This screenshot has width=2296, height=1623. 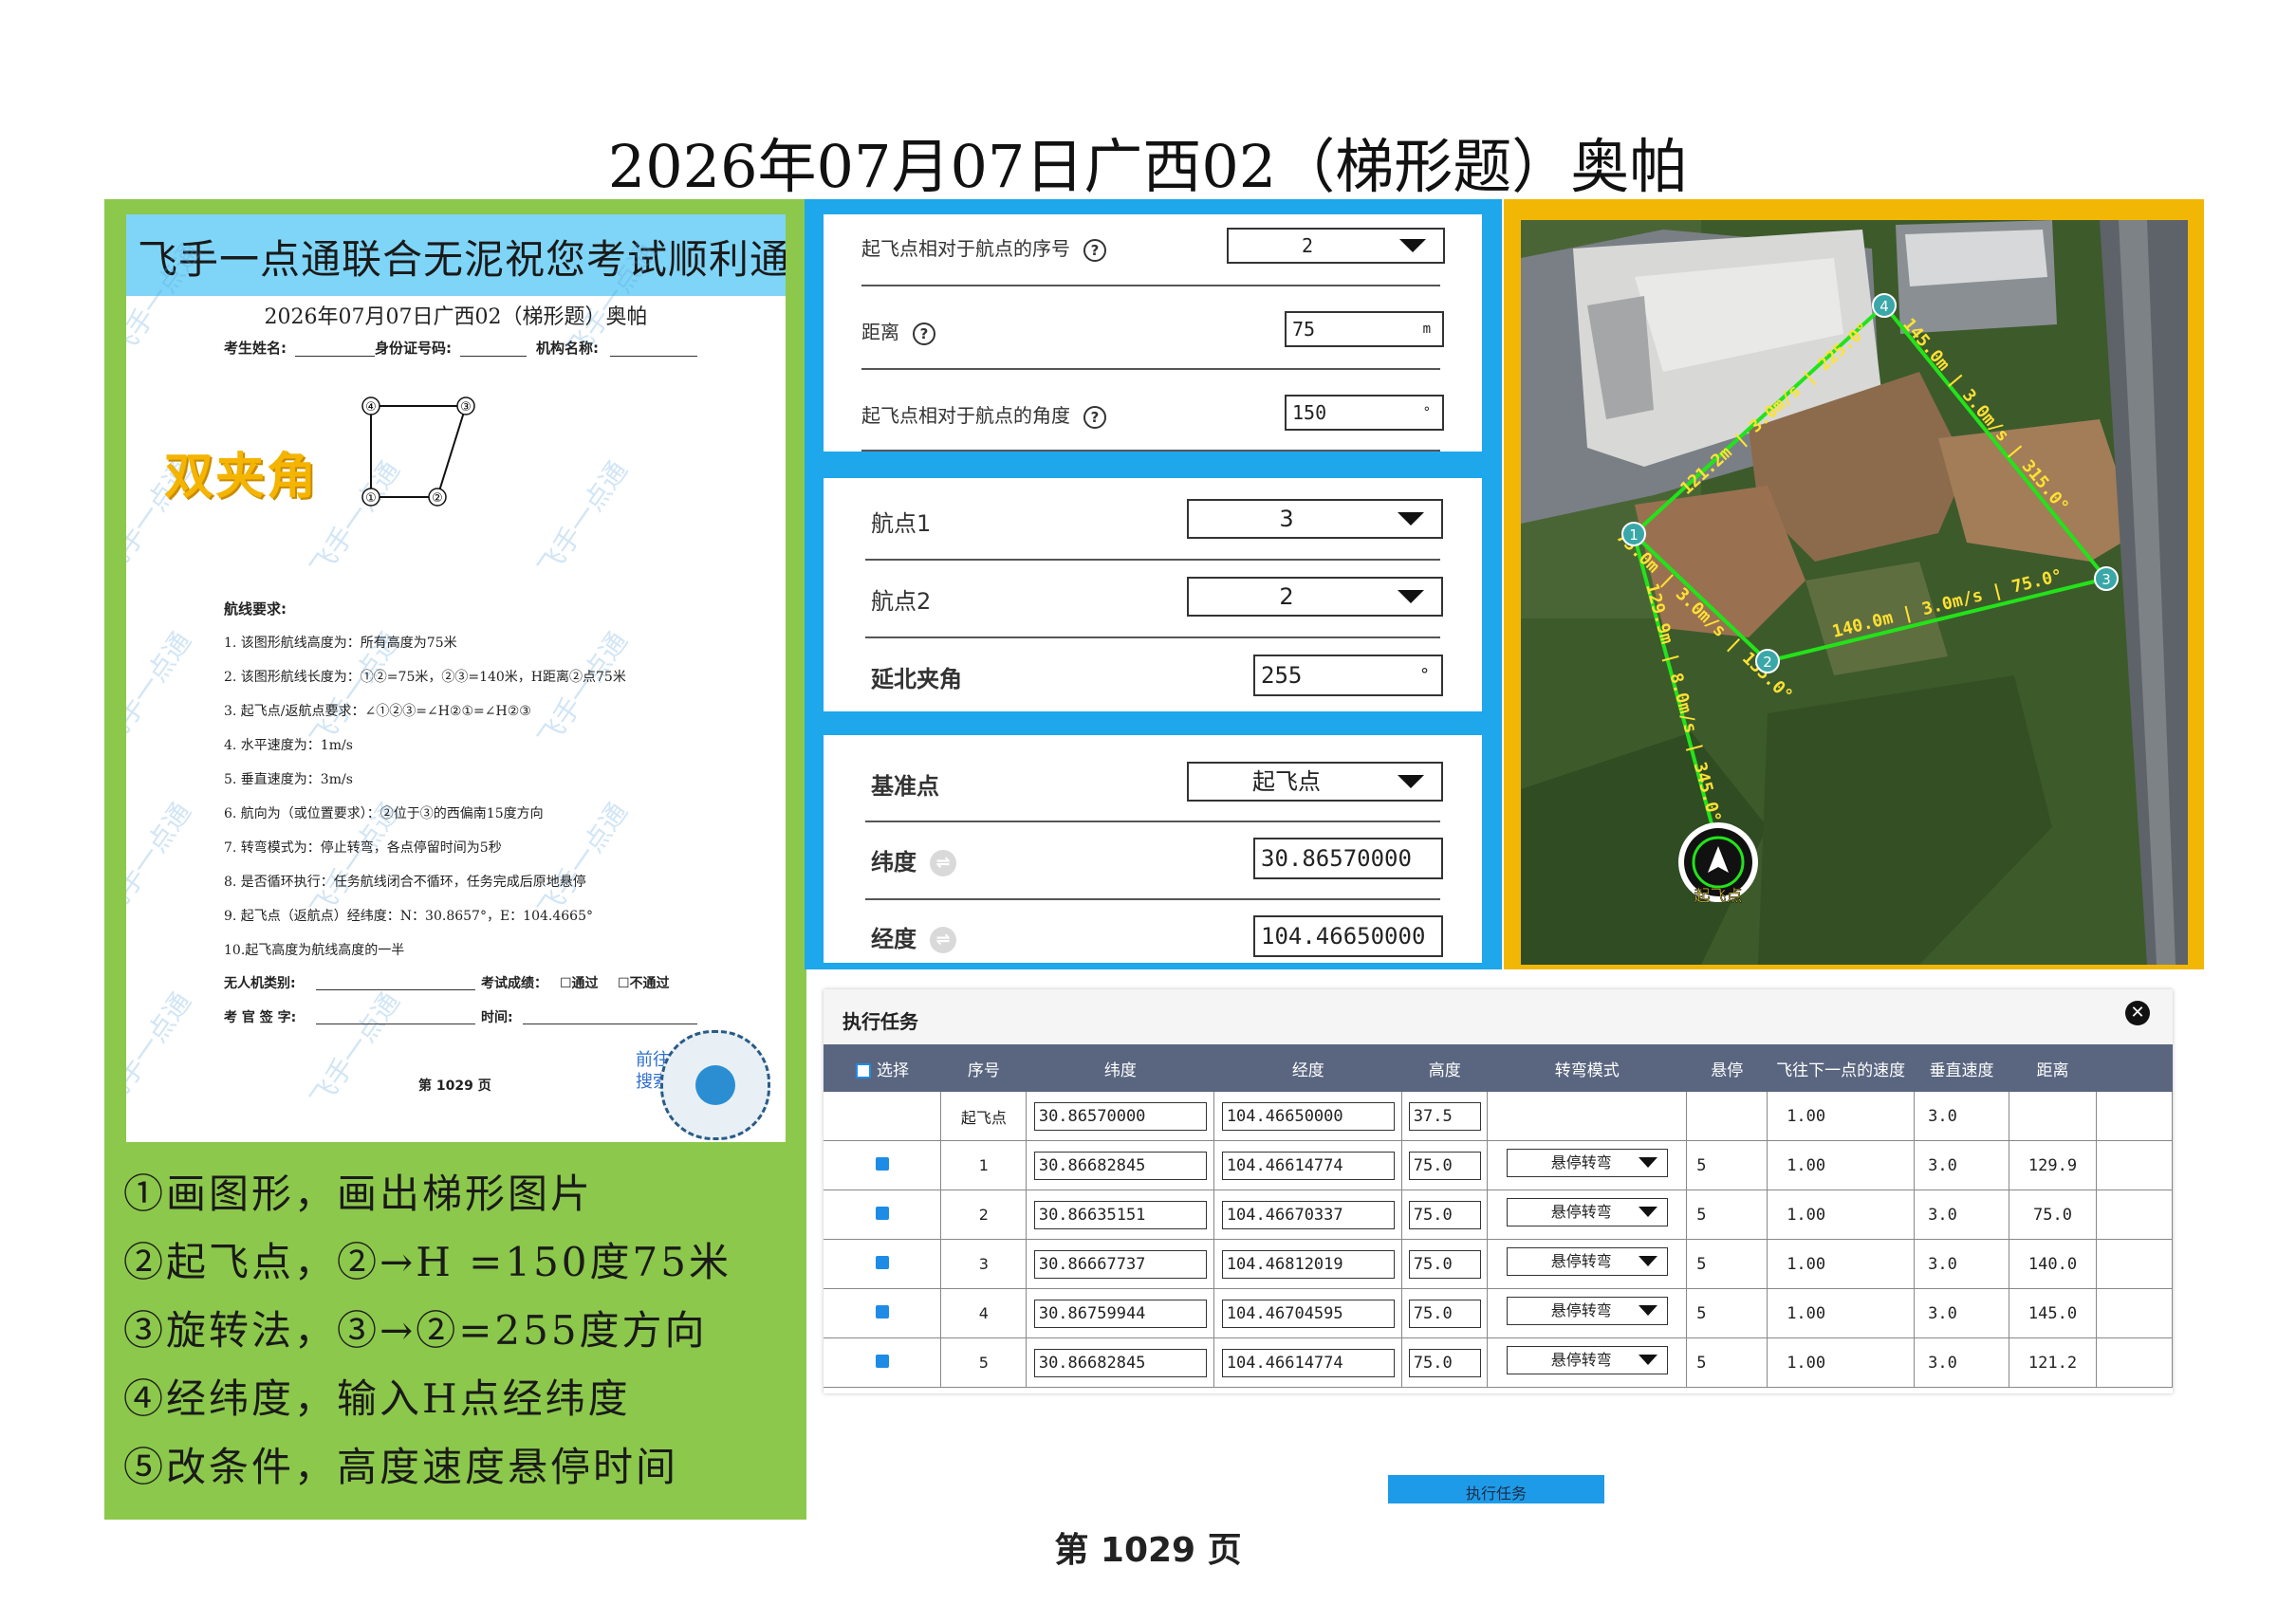 I want to click on reference-label: 基准点, so click(x=905, y=786).